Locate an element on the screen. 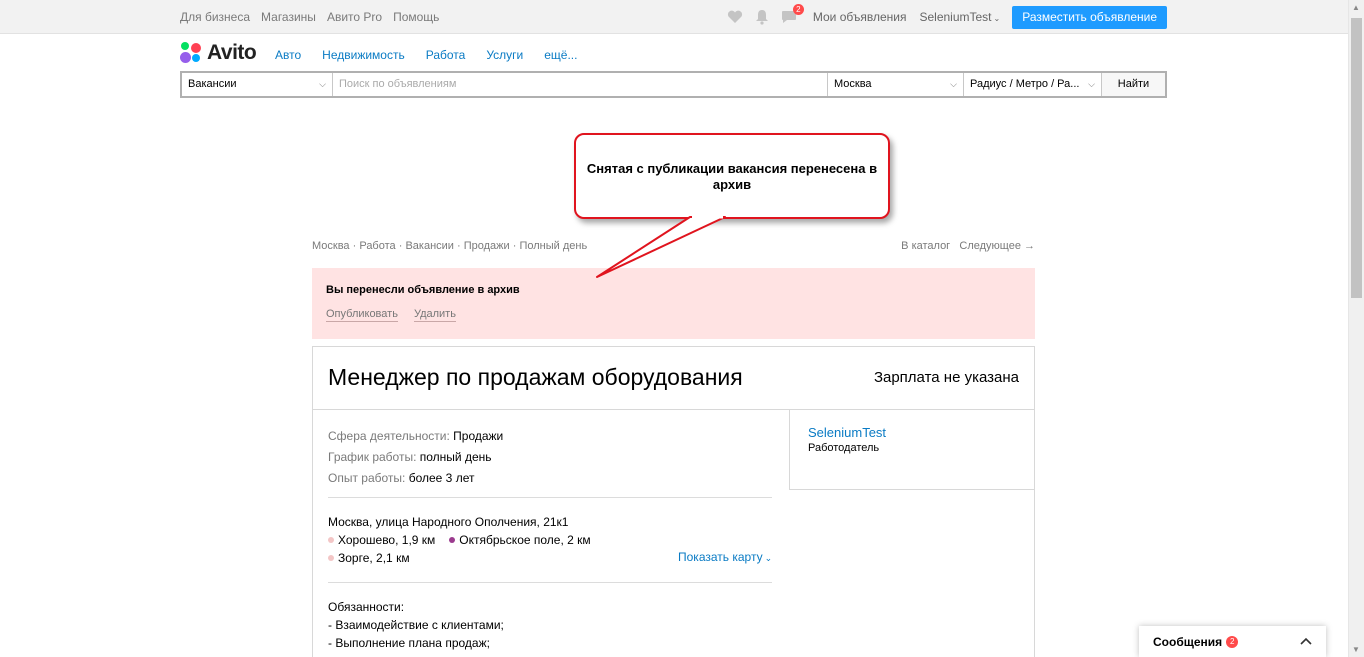  to-catalog-link: В каталог is located at coordinates (925, 246).